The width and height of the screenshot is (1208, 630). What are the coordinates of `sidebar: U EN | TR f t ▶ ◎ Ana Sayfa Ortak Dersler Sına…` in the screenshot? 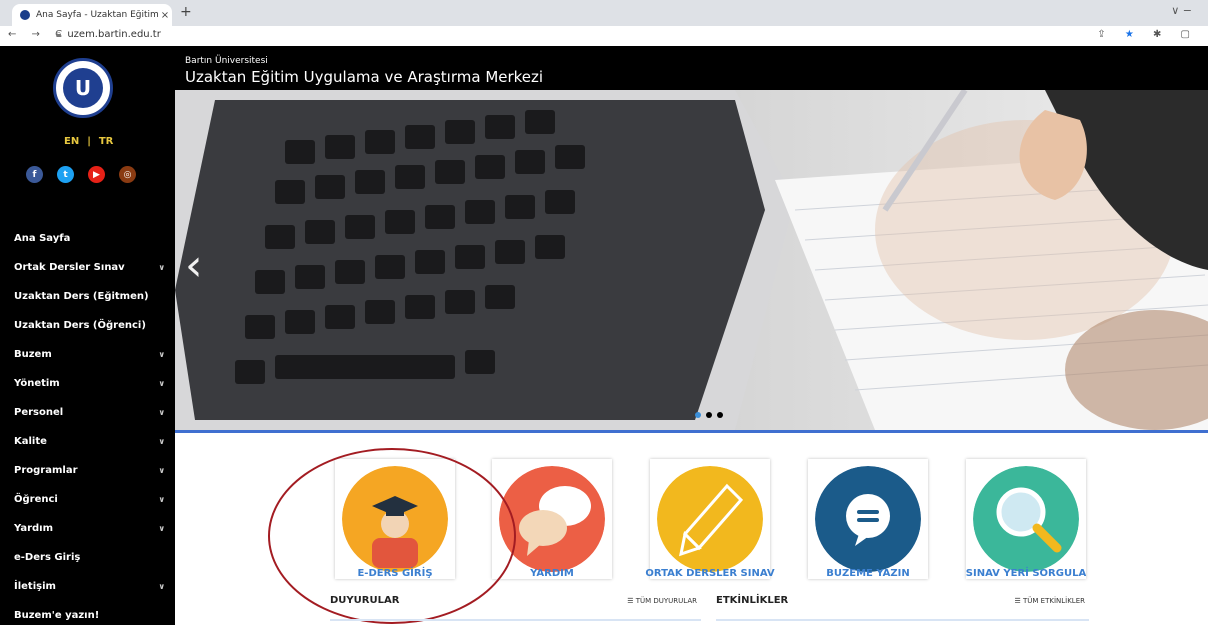 It's located at (87, 335).